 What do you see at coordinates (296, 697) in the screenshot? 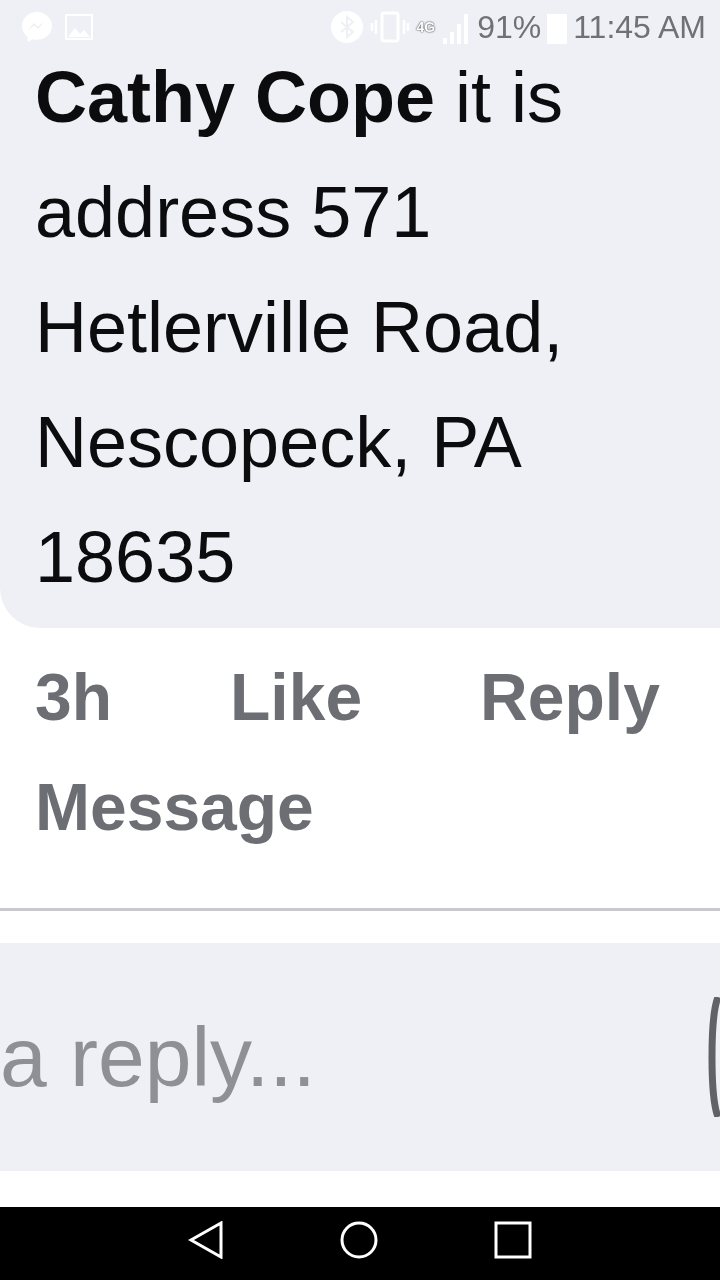
I see `comment-action-link: Like` at bounding box center [296, 697].